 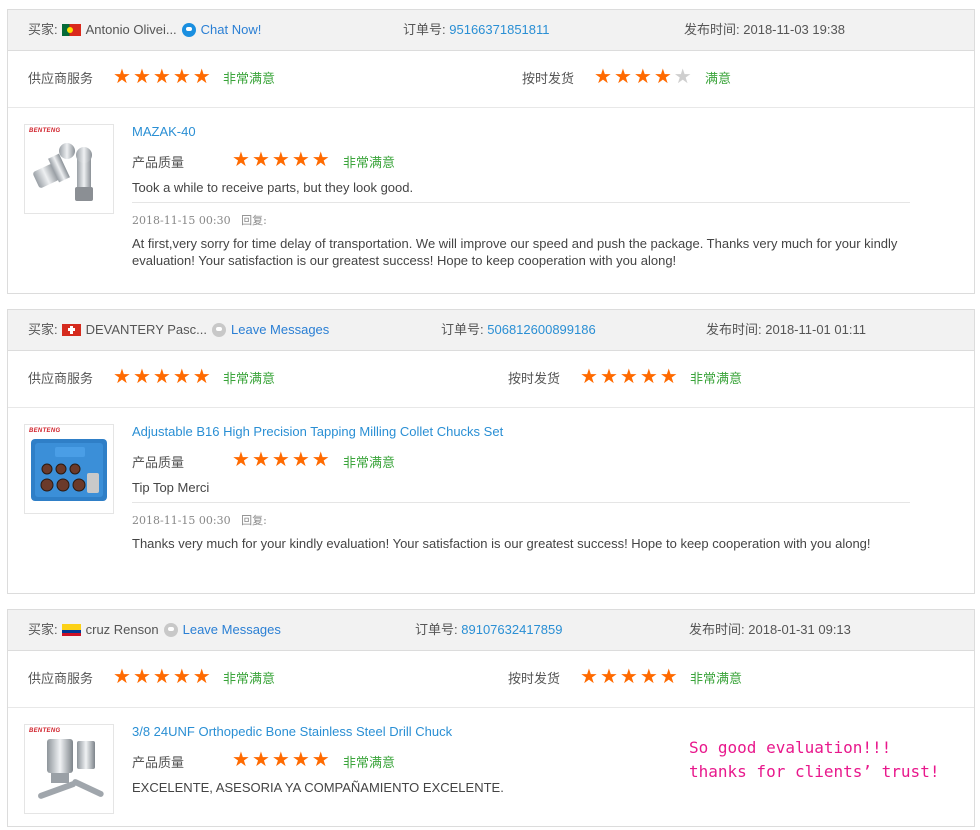 I want to click on colombia-flag-icon, so click(x=71, y=629).